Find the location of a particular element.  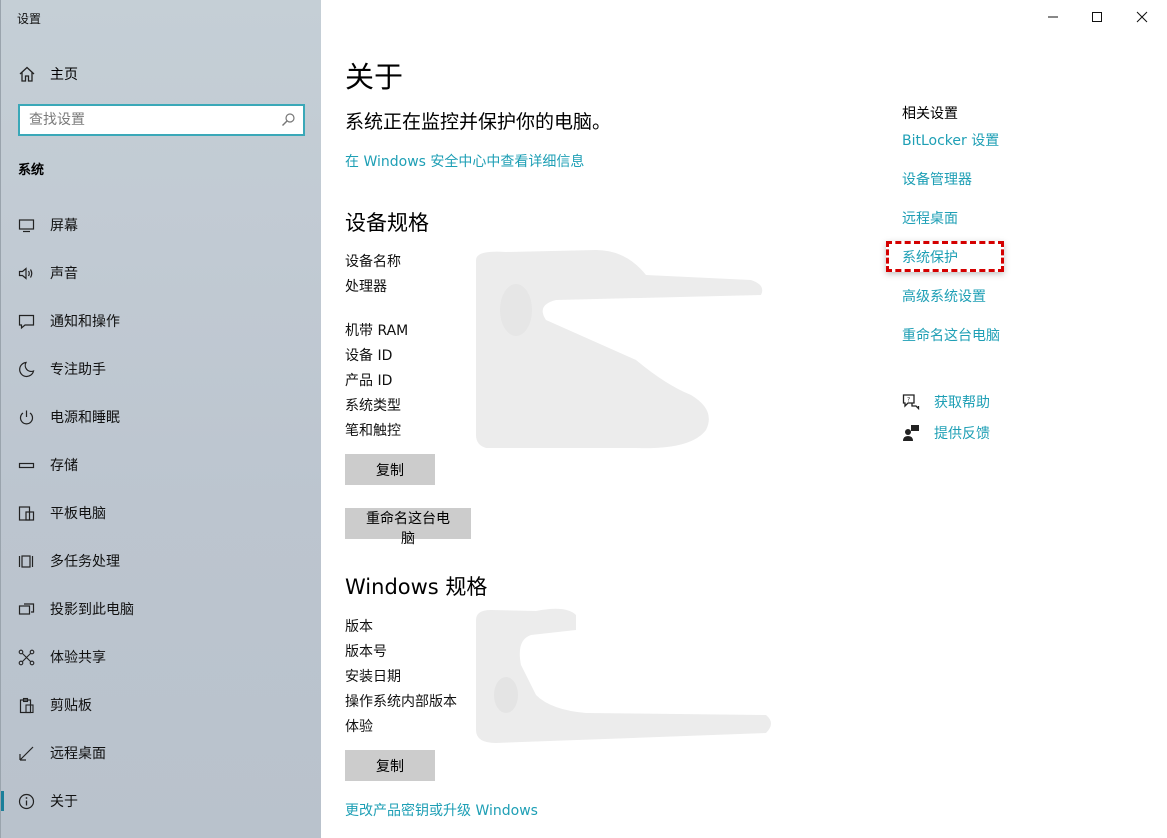

windows-specs-heading: Windows 规格 is located at coordinates (416, 587).